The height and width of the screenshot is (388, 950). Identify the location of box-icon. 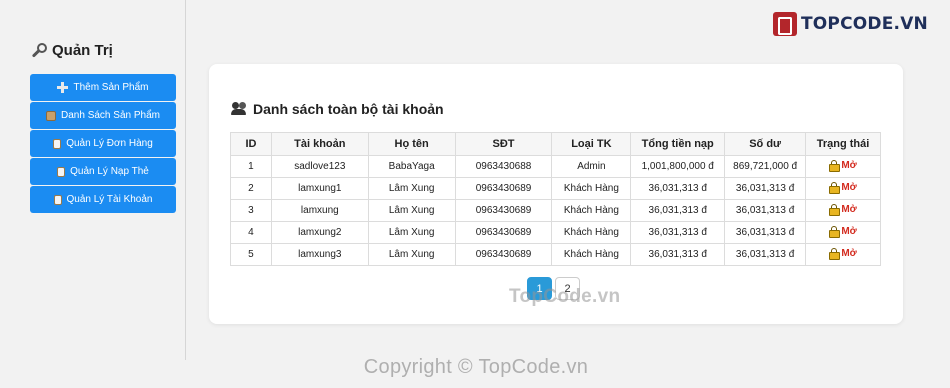
(51, 115).